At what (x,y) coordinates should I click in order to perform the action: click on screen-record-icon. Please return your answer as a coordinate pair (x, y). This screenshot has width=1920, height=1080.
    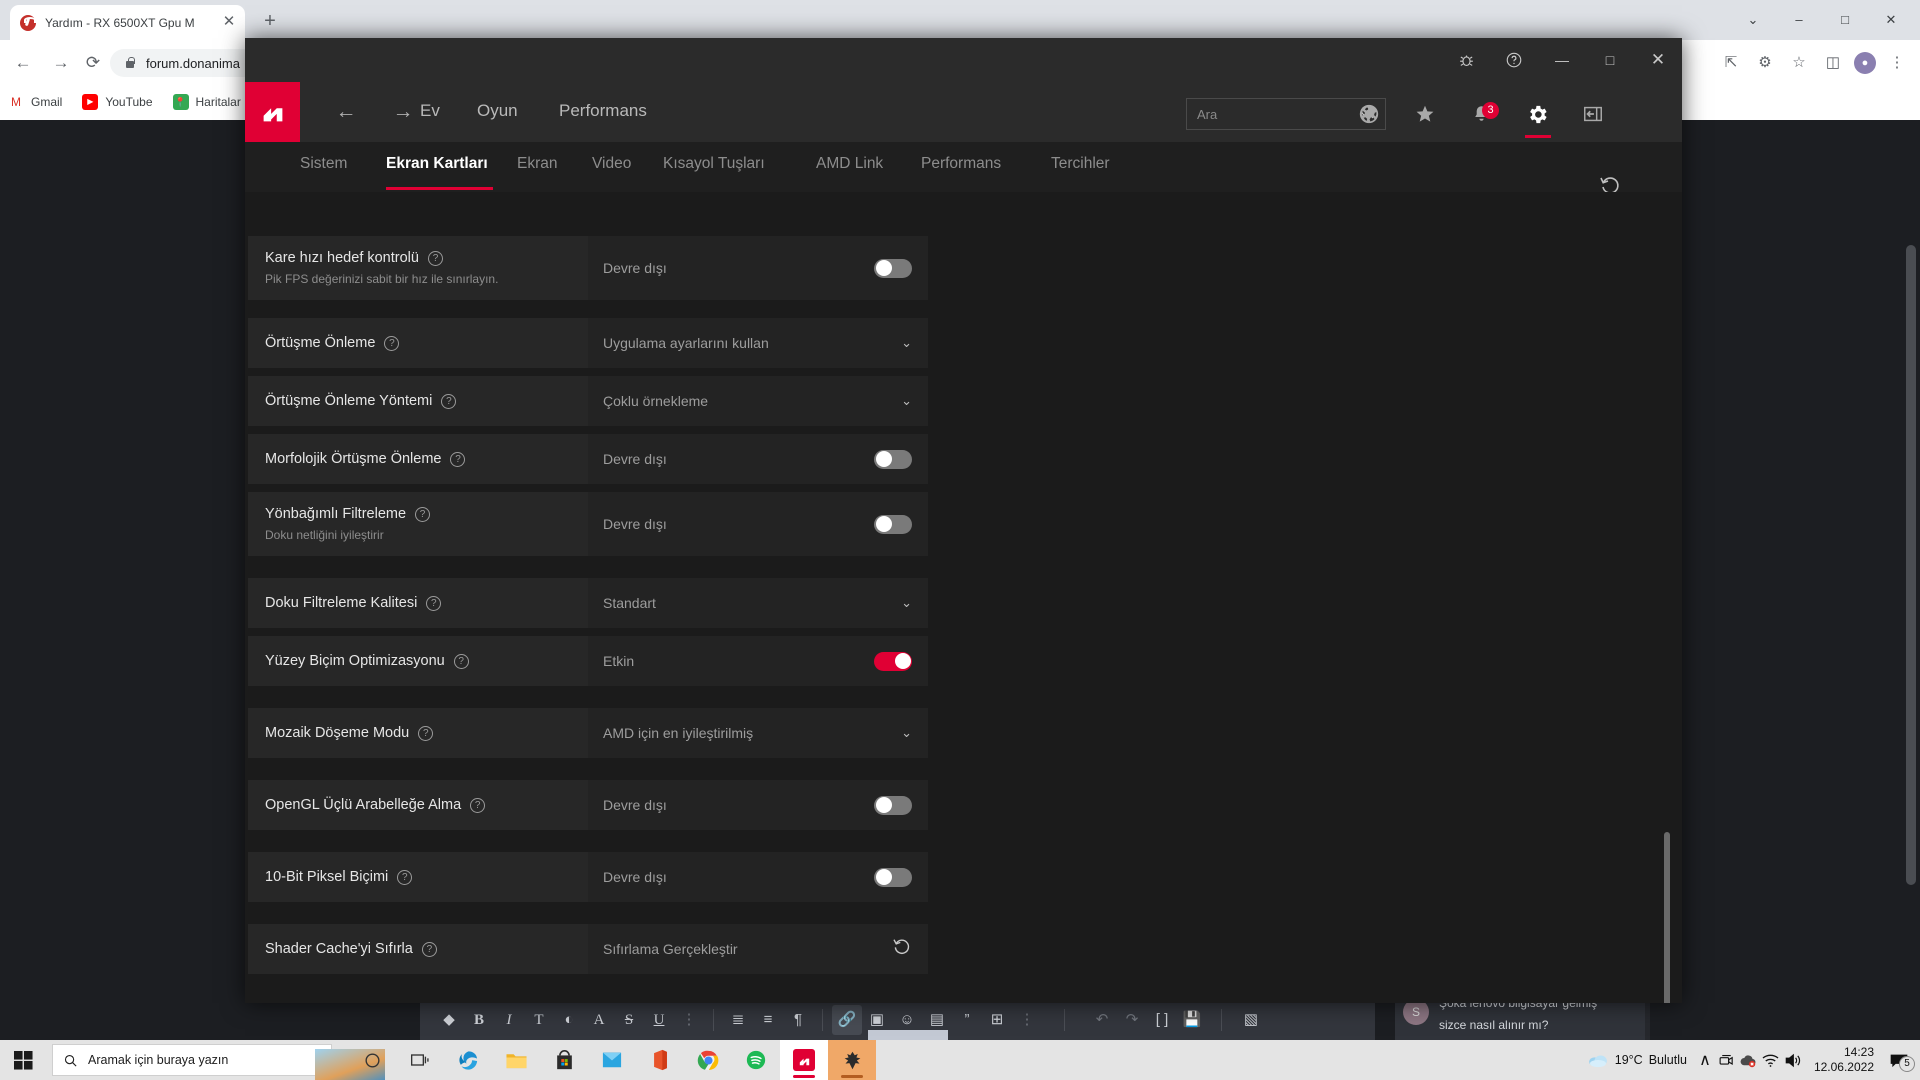
    Looking at the image, I should click on (1727, 1060).